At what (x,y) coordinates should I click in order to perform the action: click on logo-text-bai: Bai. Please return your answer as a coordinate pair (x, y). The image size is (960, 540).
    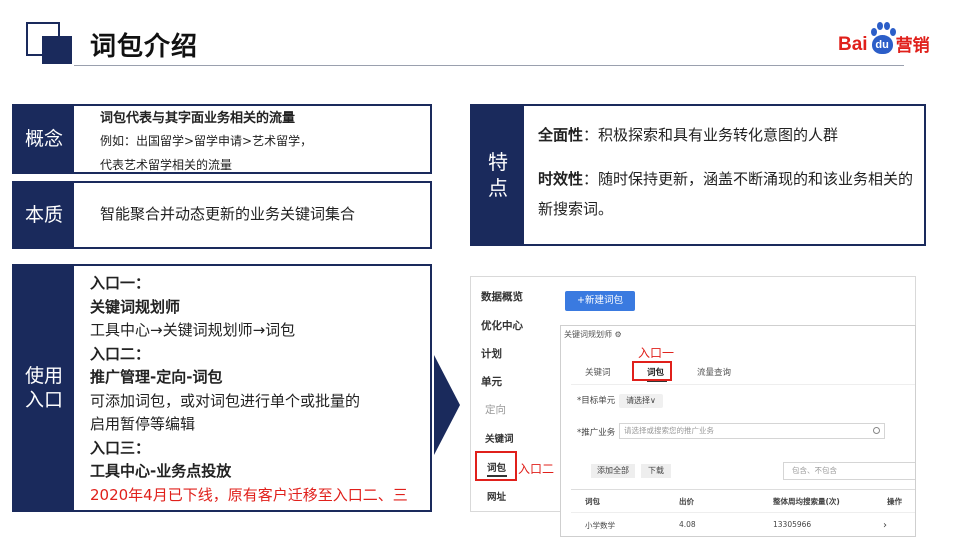
    Looking at the image, I should click on (853, 44).